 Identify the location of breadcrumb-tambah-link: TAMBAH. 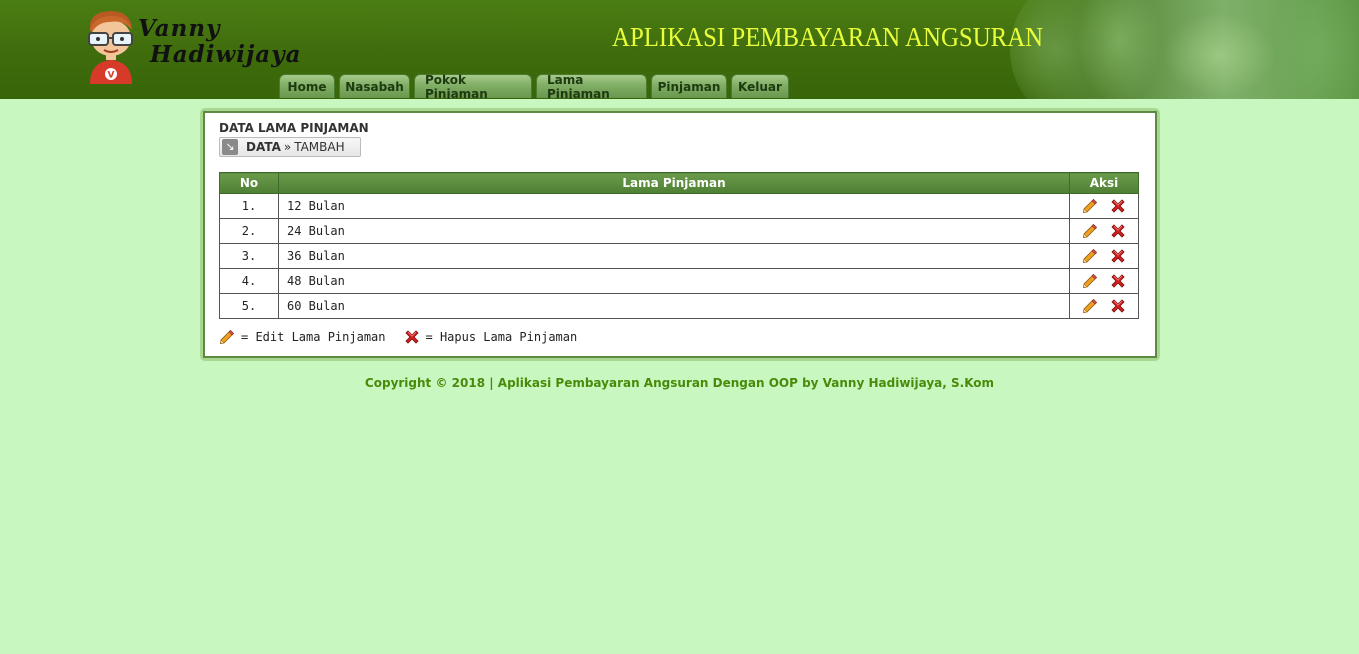
(319, 147).